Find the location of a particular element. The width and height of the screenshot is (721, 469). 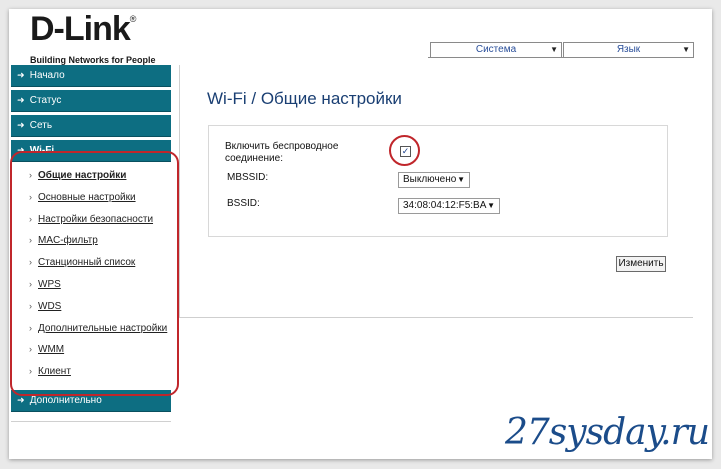

sidebar-item-label: Статус is located at coordinates (45, 100).